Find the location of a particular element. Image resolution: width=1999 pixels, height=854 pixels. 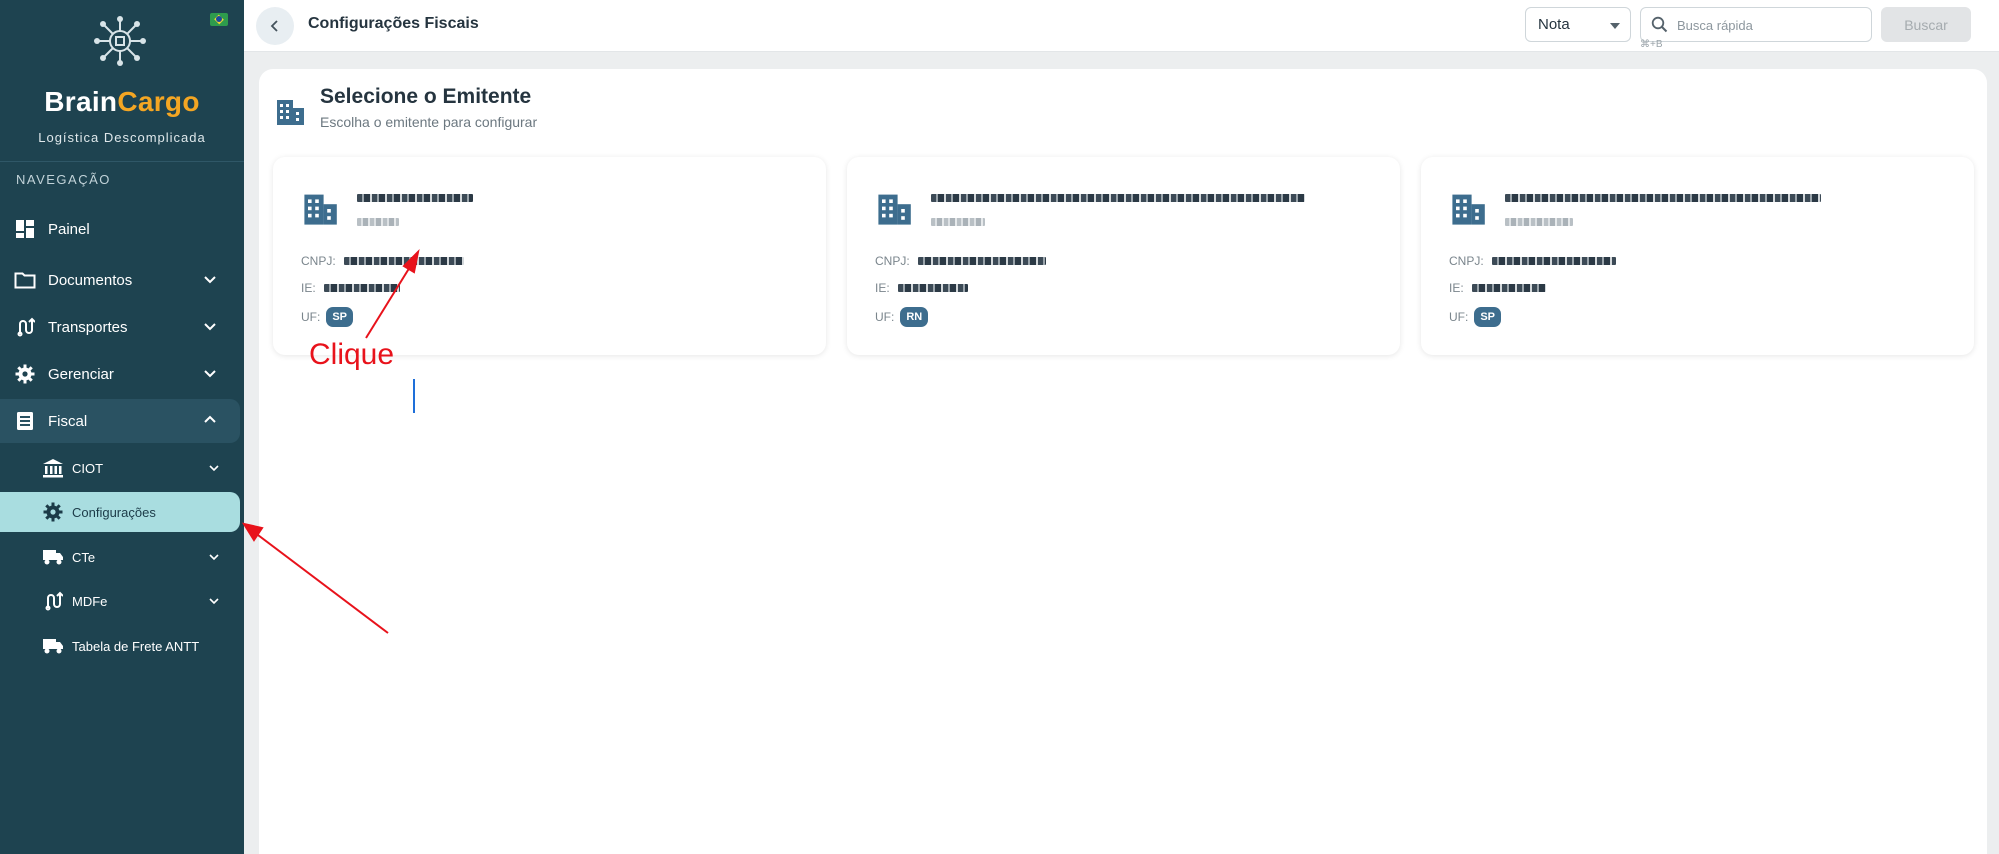

top-bar: Configurações Fiscais Nota ⌘+B Buscar is located at coordinates (1121, 26).